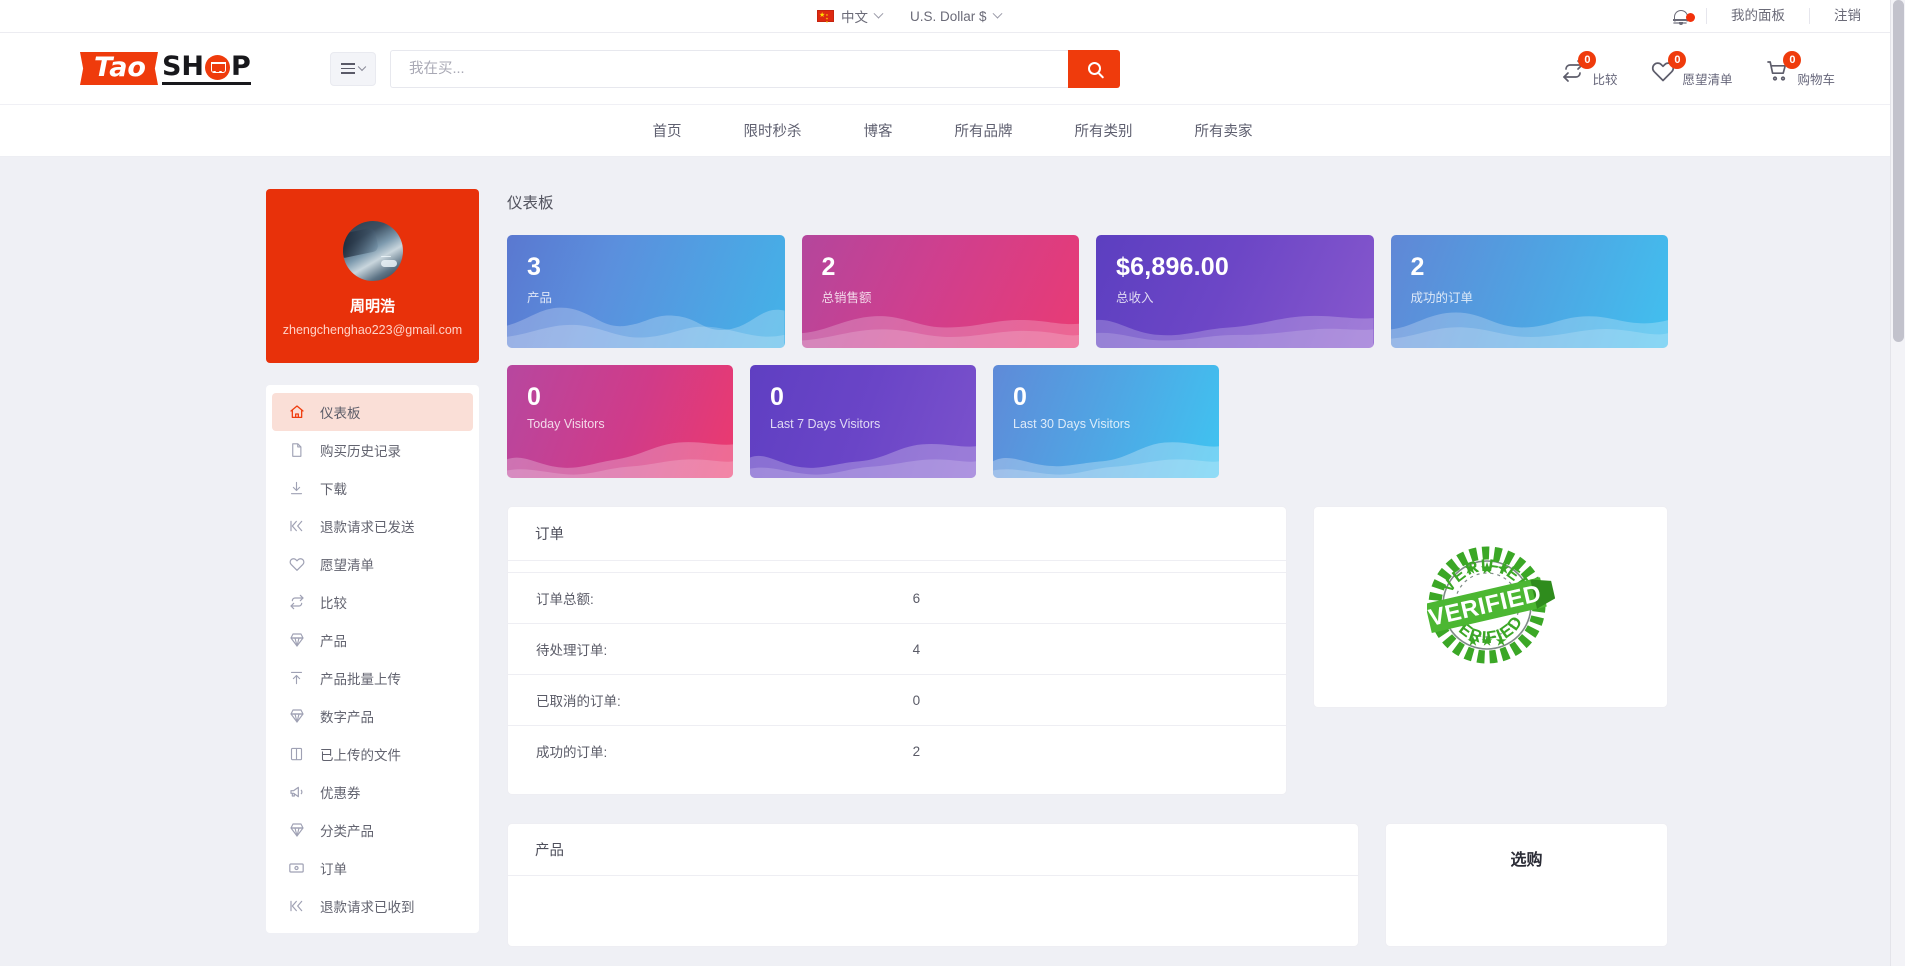  What do you see at coordinates (517, 16) in the screenshot?
I see `topbar-left-group: 中文 U.S. Dollar $` at bounding box center [517, 16].